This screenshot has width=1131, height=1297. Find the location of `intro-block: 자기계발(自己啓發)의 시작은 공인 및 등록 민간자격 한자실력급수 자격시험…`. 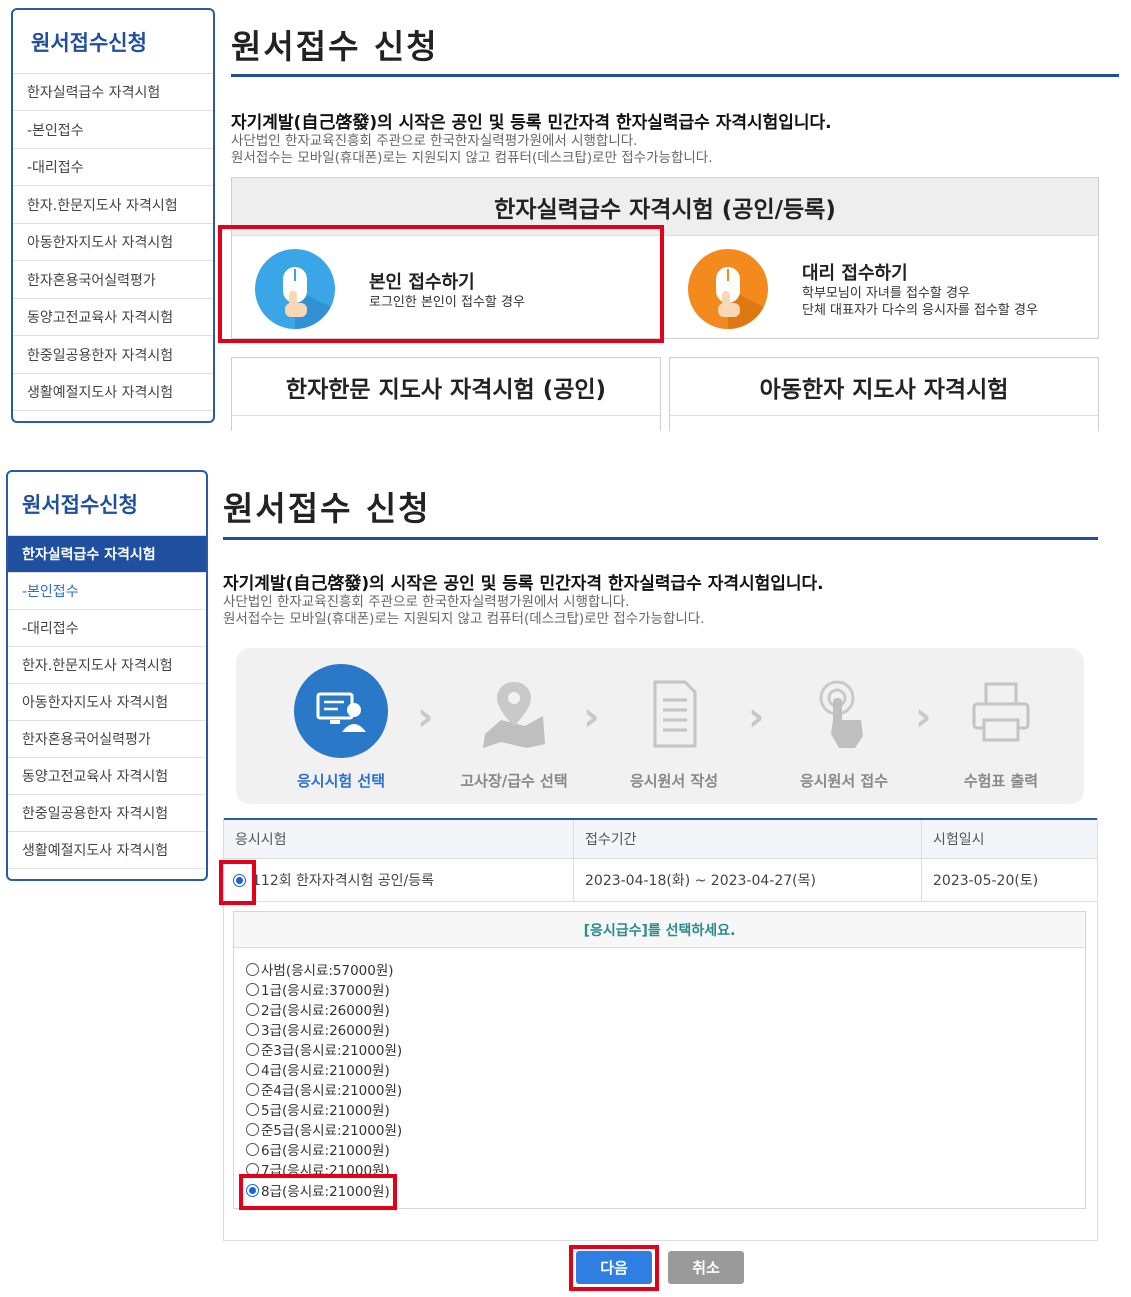

intro-block: 자기계발(自己啓發)의 시작은 공인 및 등록 민간자격 한자실력급수 자격시험… is located at coordinates (676, 137).